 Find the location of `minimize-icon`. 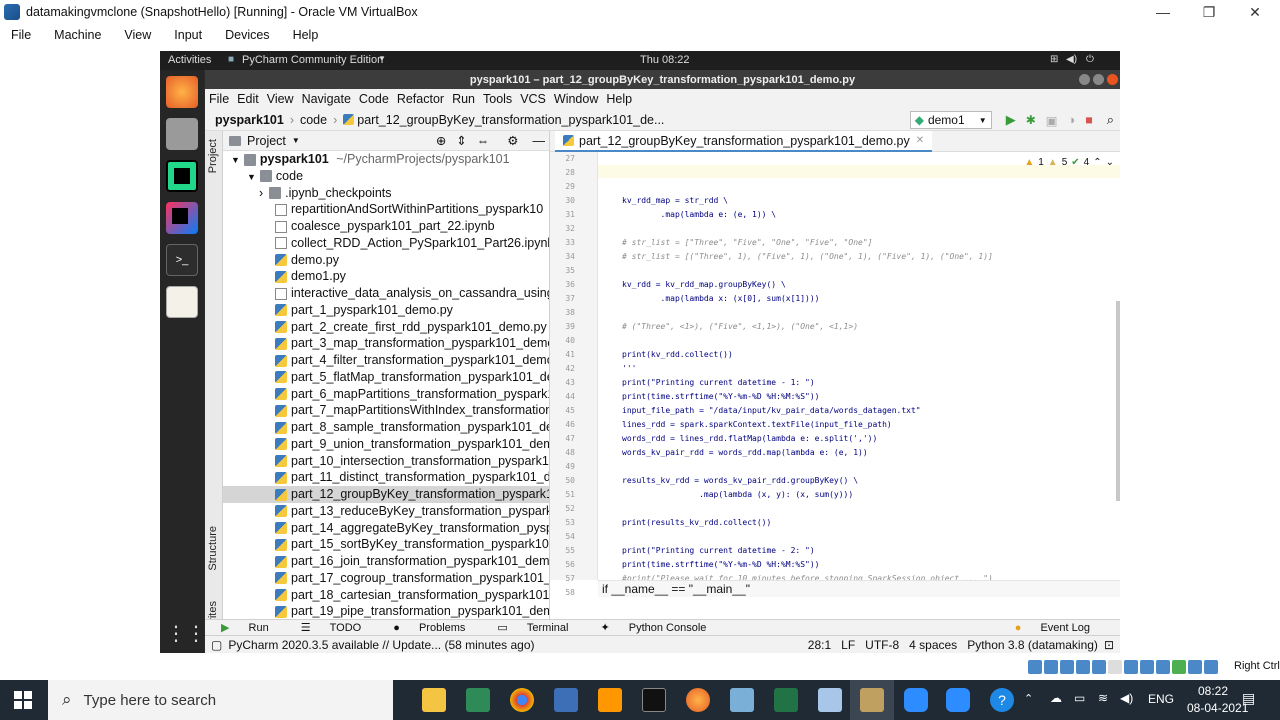

minimize-icon is located at coordinates (1084, 79).